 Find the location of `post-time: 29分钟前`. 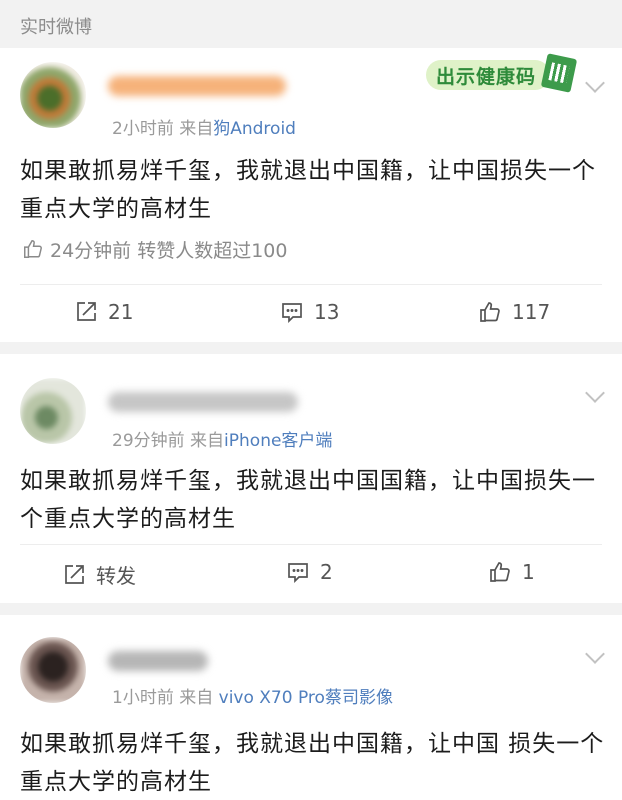

post-time: 29分钟前 is located at coordinates (148, 441).